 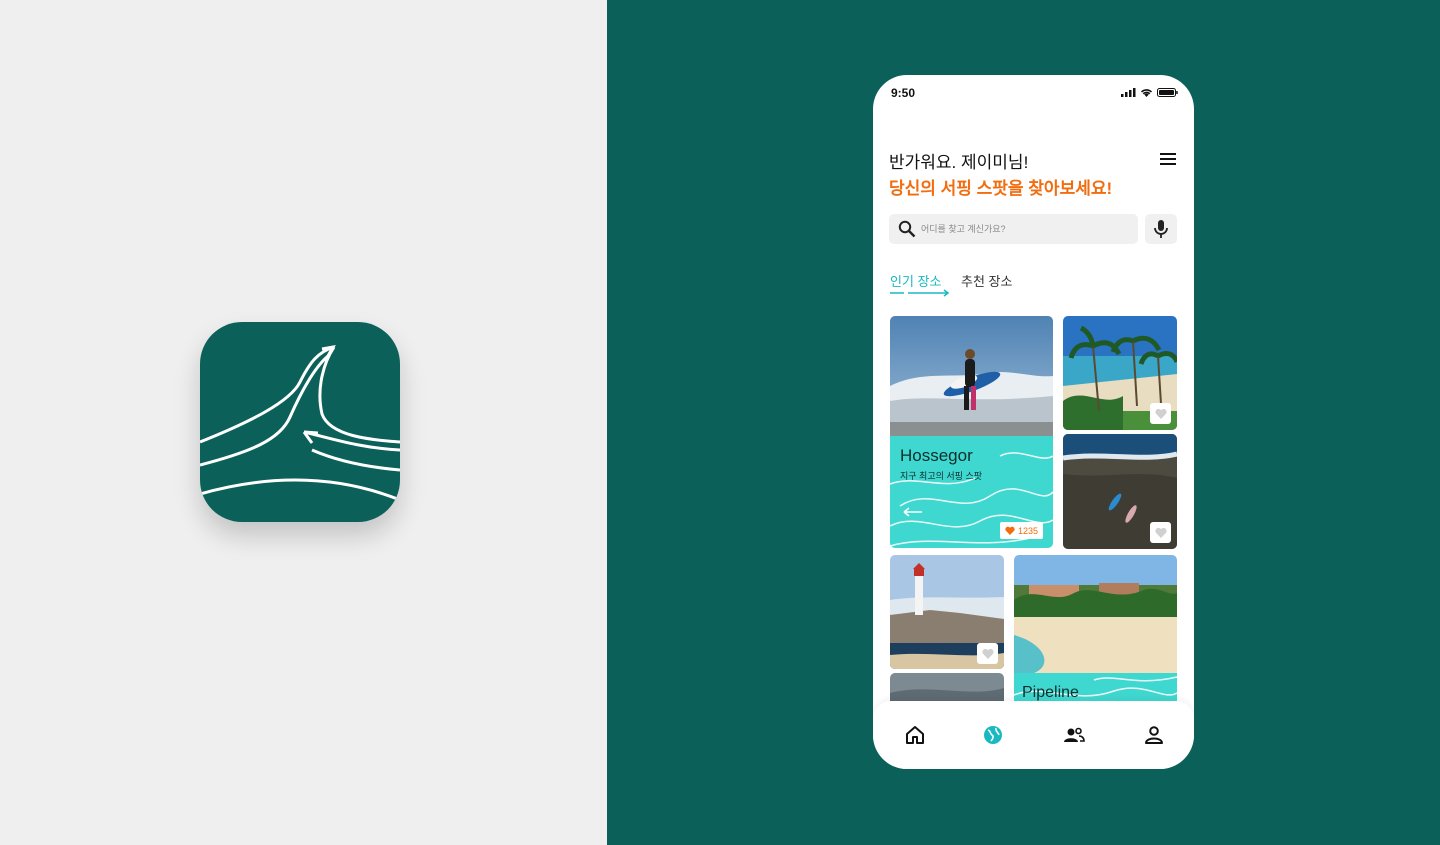 What do you see at coordinates (903, 93) in the screenshot?
I see `status-time: 9:50` at bounding box center [903, 93].